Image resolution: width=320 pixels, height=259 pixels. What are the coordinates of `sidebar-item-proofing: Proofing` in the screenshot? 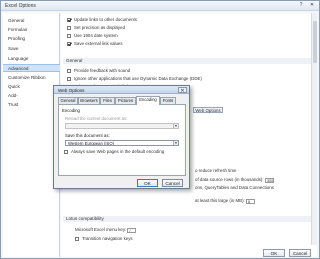 It's located at (31, 39).